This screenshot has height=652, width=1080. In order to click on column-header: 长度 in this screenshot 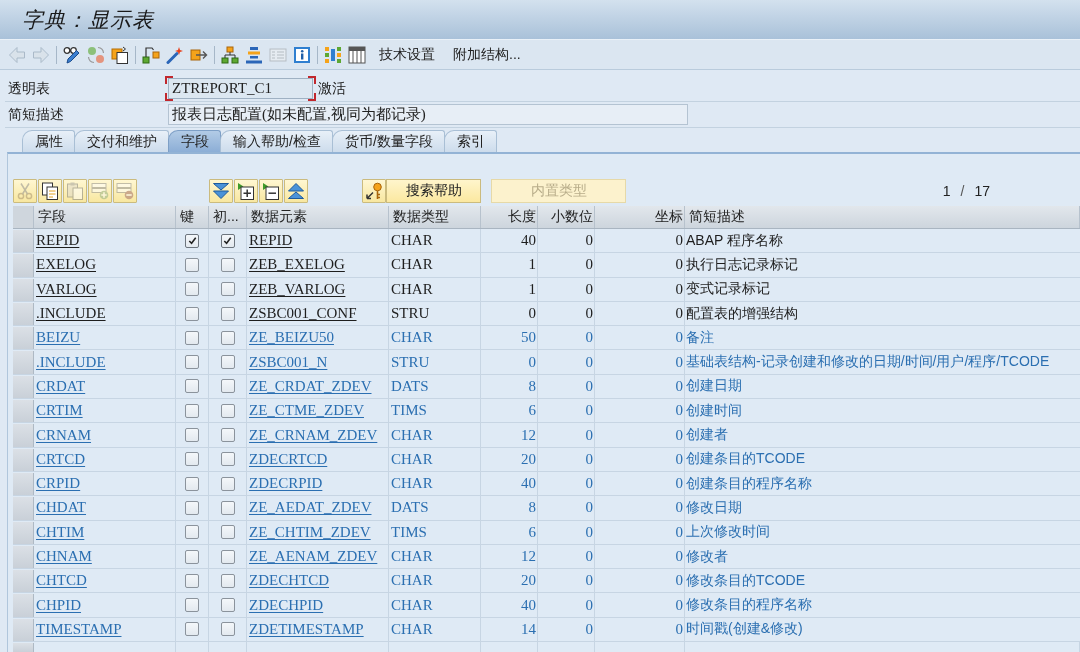, I will do `click(509, 217)`.